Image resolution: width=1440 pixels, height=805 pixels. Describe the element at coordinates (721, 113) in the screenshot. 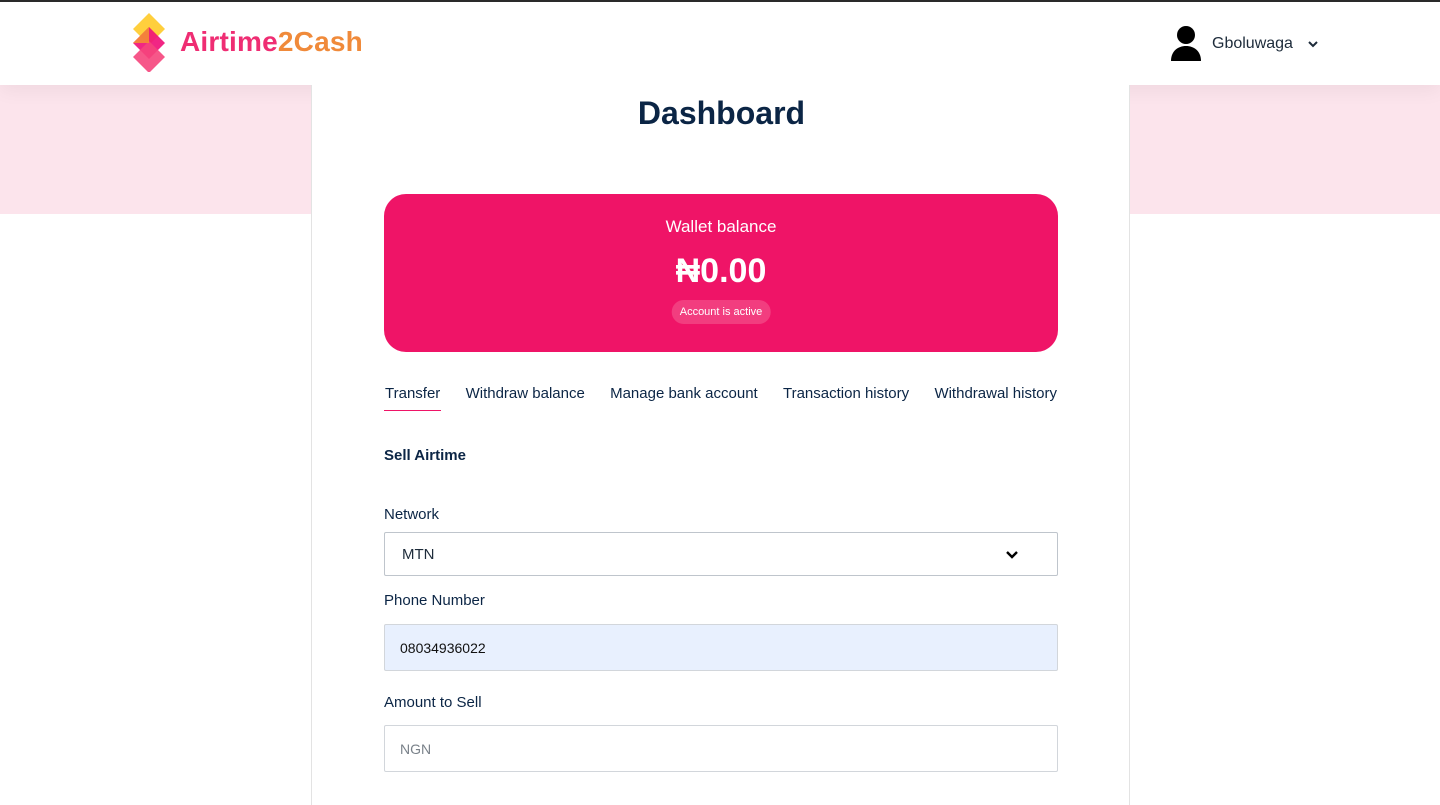

I see `page-title: Dashboard` at that location.